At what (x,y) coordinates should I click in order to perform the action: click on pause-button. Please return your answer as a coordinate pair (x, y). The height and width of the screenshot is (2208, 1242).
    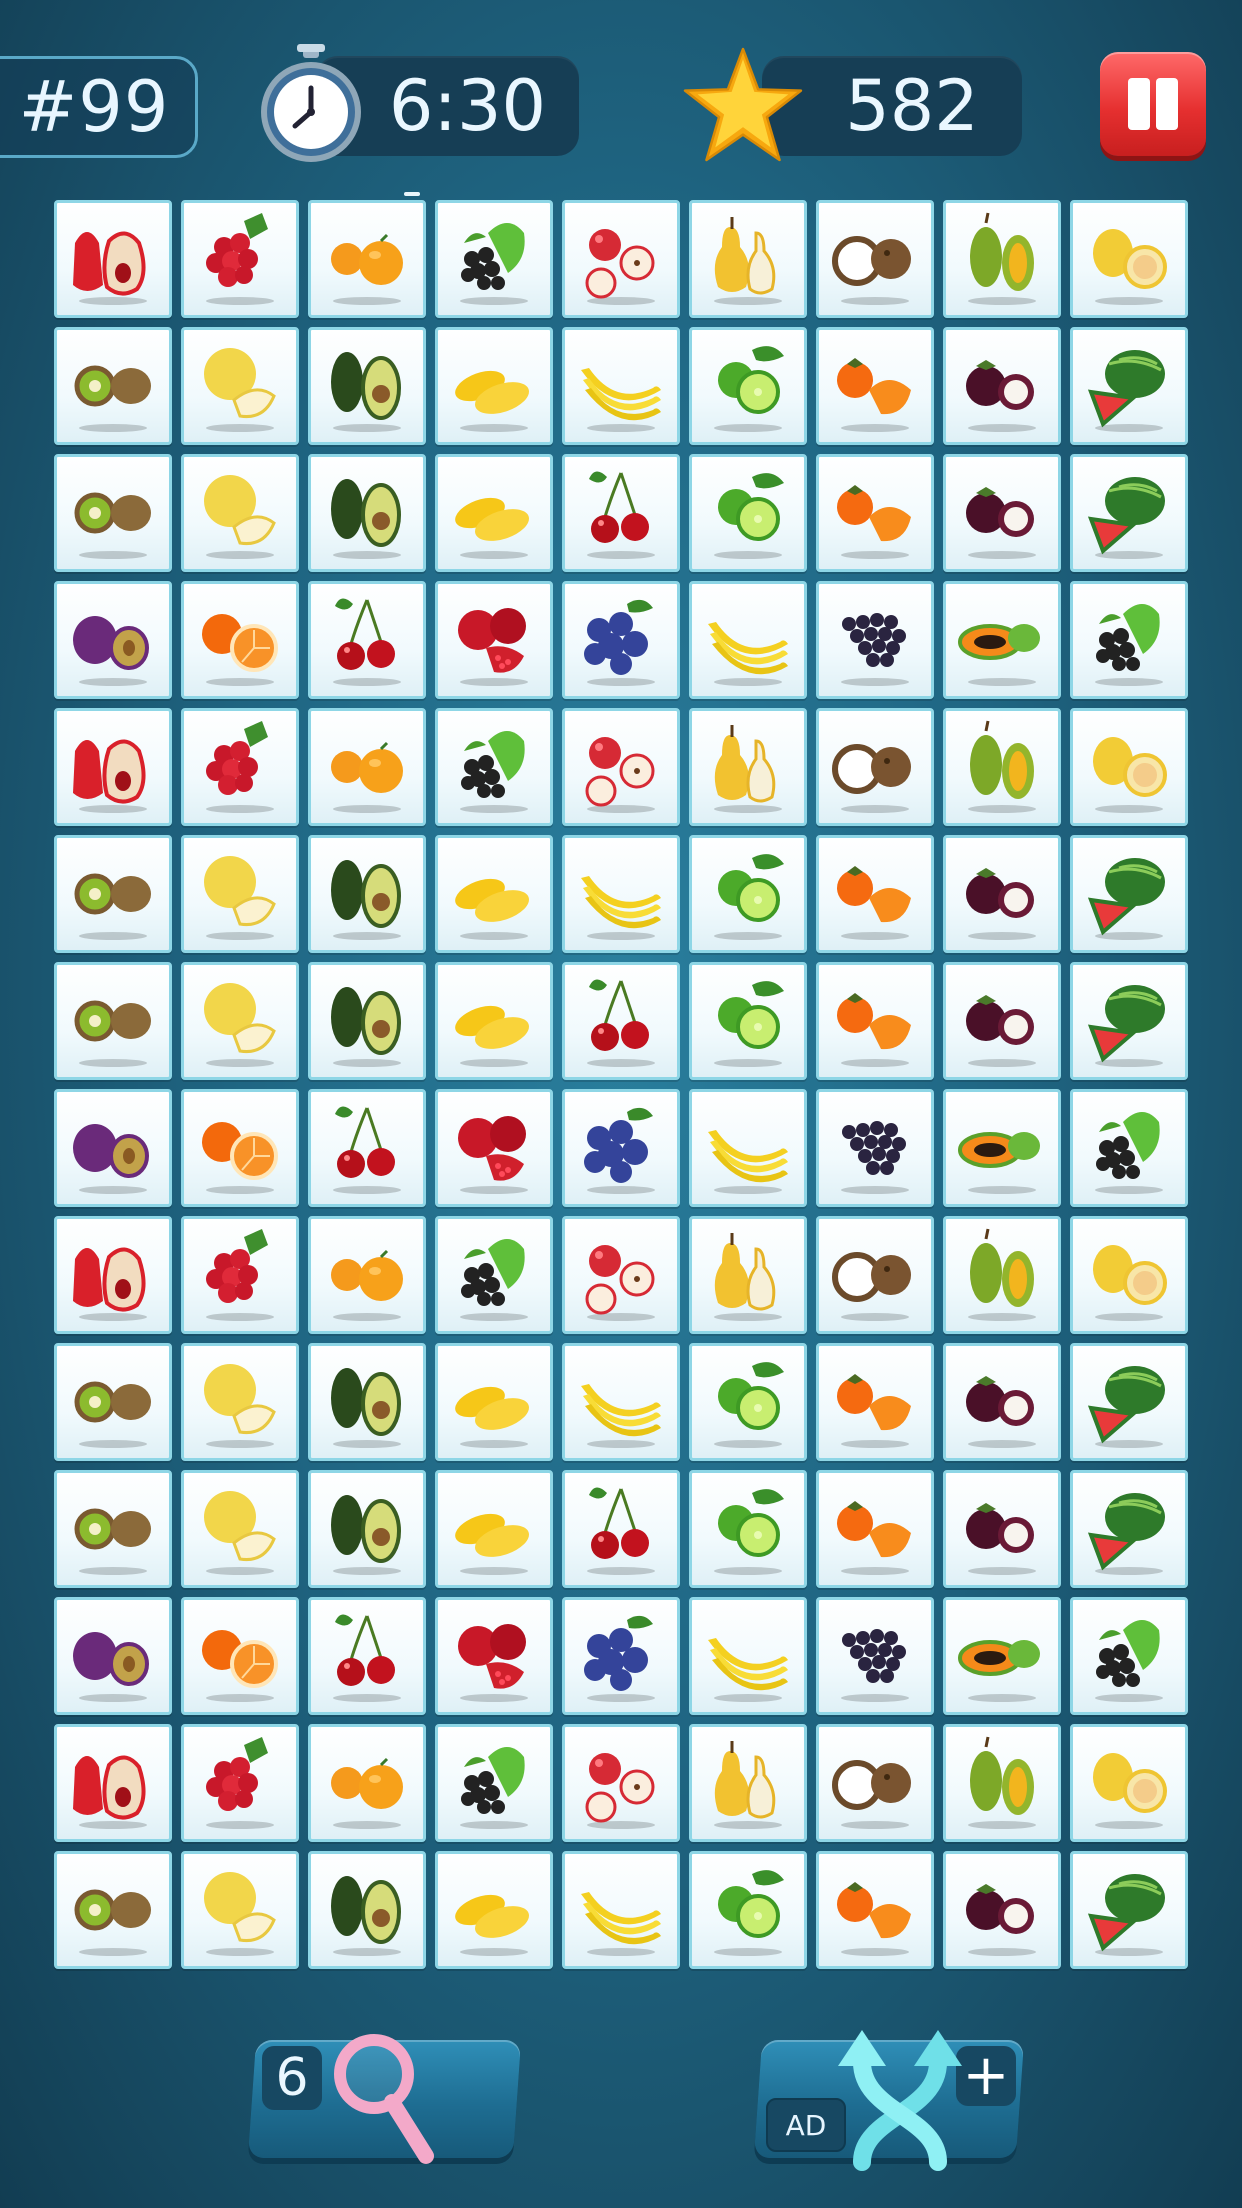
    Looking at the image, I should click on (1153, 104).